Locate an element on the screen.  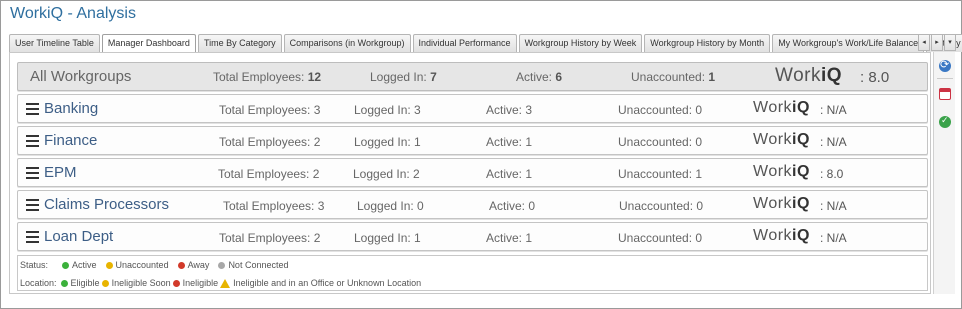
workgroup-name: Claims Processors is located at coordinates (106, 204).